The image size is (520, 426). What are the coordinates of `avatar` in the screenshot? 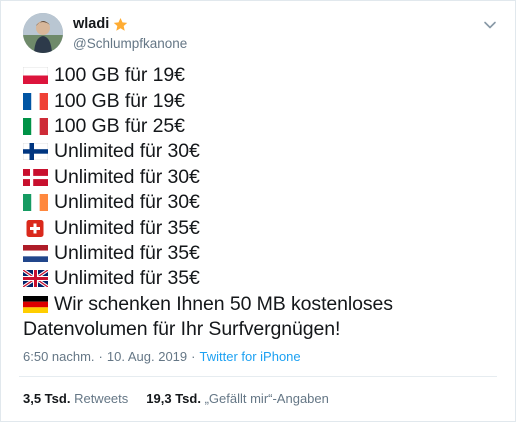 It's located at (43, 33).